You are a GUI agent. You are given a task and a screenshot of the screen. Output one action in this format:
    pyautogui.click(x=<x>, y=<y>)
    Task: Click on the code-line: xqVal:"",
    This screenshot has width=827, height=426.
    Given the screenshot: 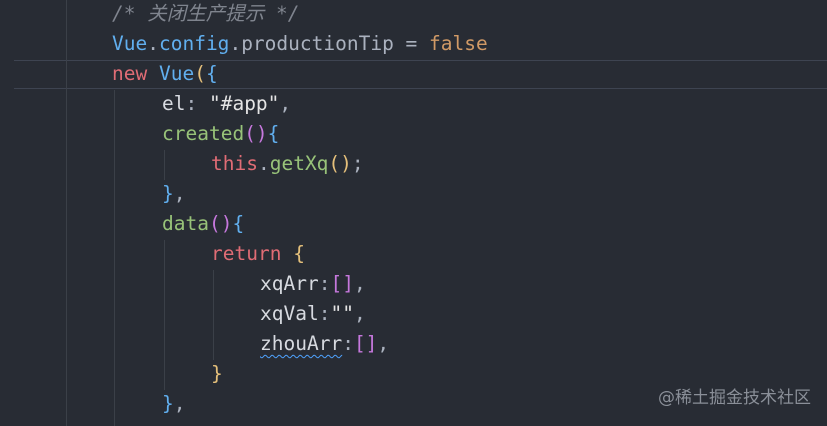 What is the action you would take?
    pyautogui.click(x=313, y=314)
    